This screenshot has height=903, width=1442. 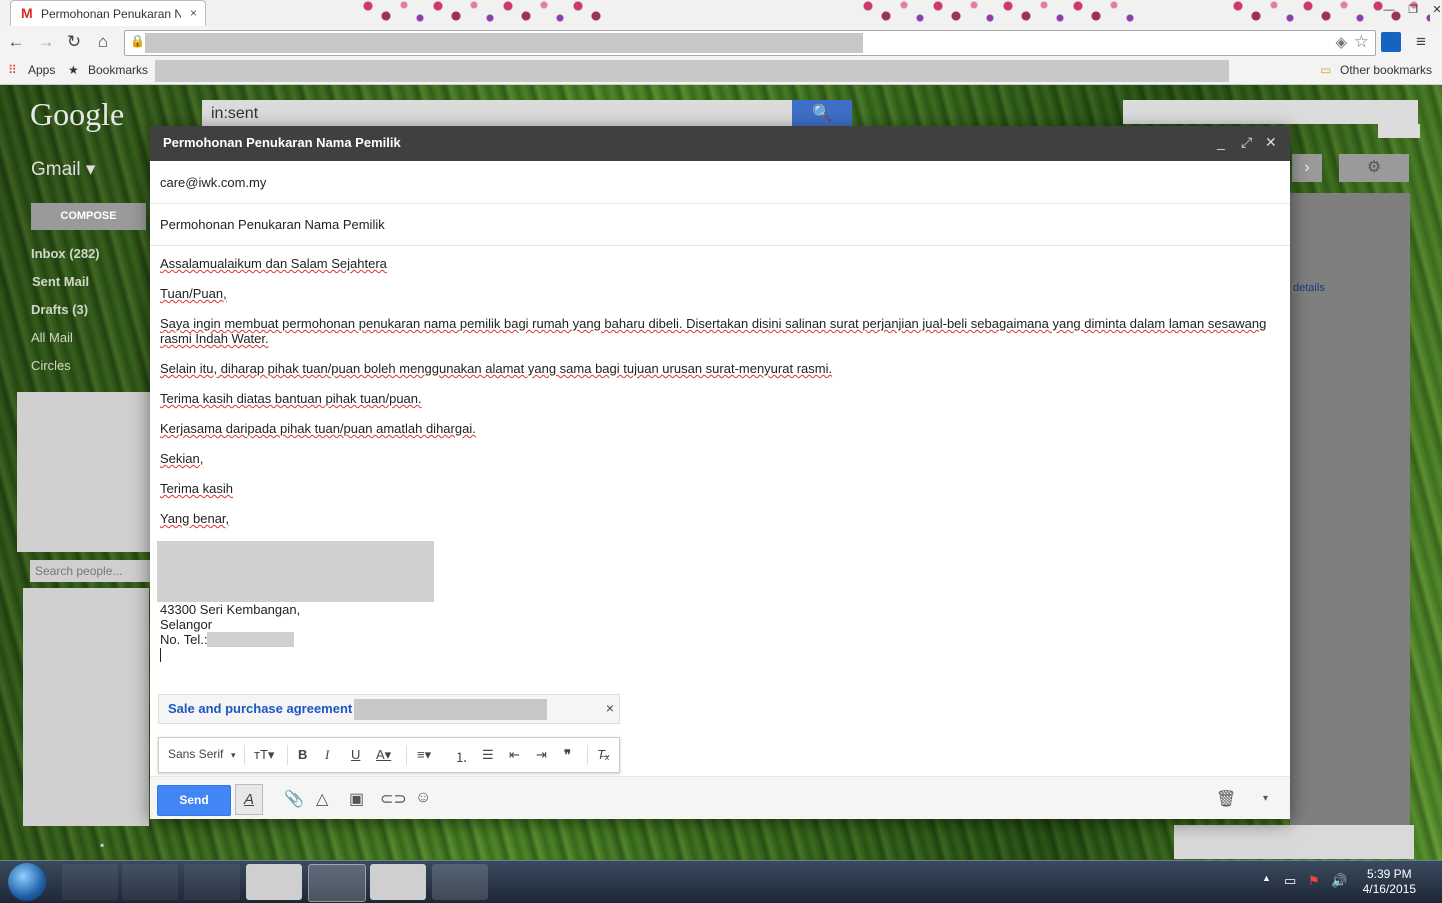 I want to click on action-center-icon: ⚑, so click(x=1314, y=881).